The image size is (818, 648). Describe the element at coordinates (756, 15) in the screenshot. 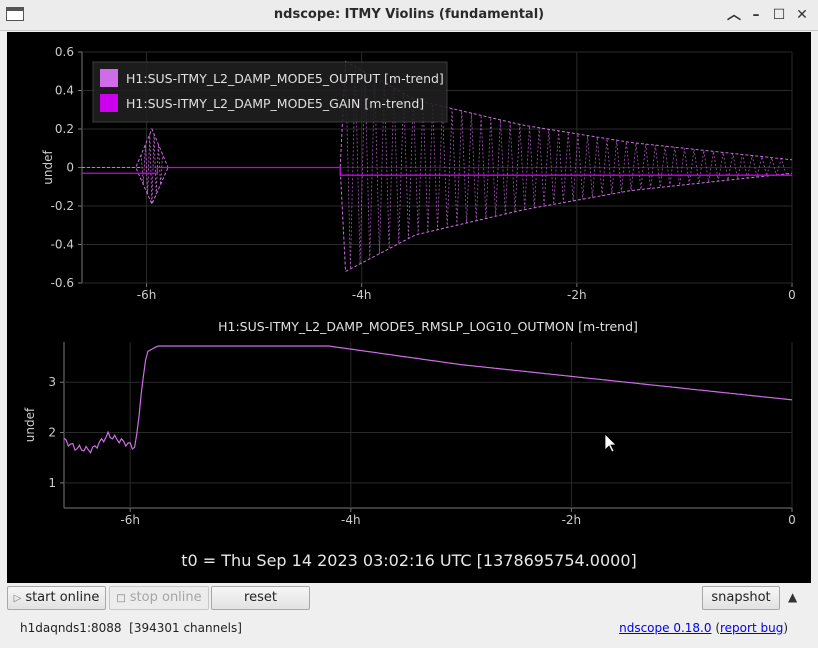

I see `minimize-icon: –` at that location.